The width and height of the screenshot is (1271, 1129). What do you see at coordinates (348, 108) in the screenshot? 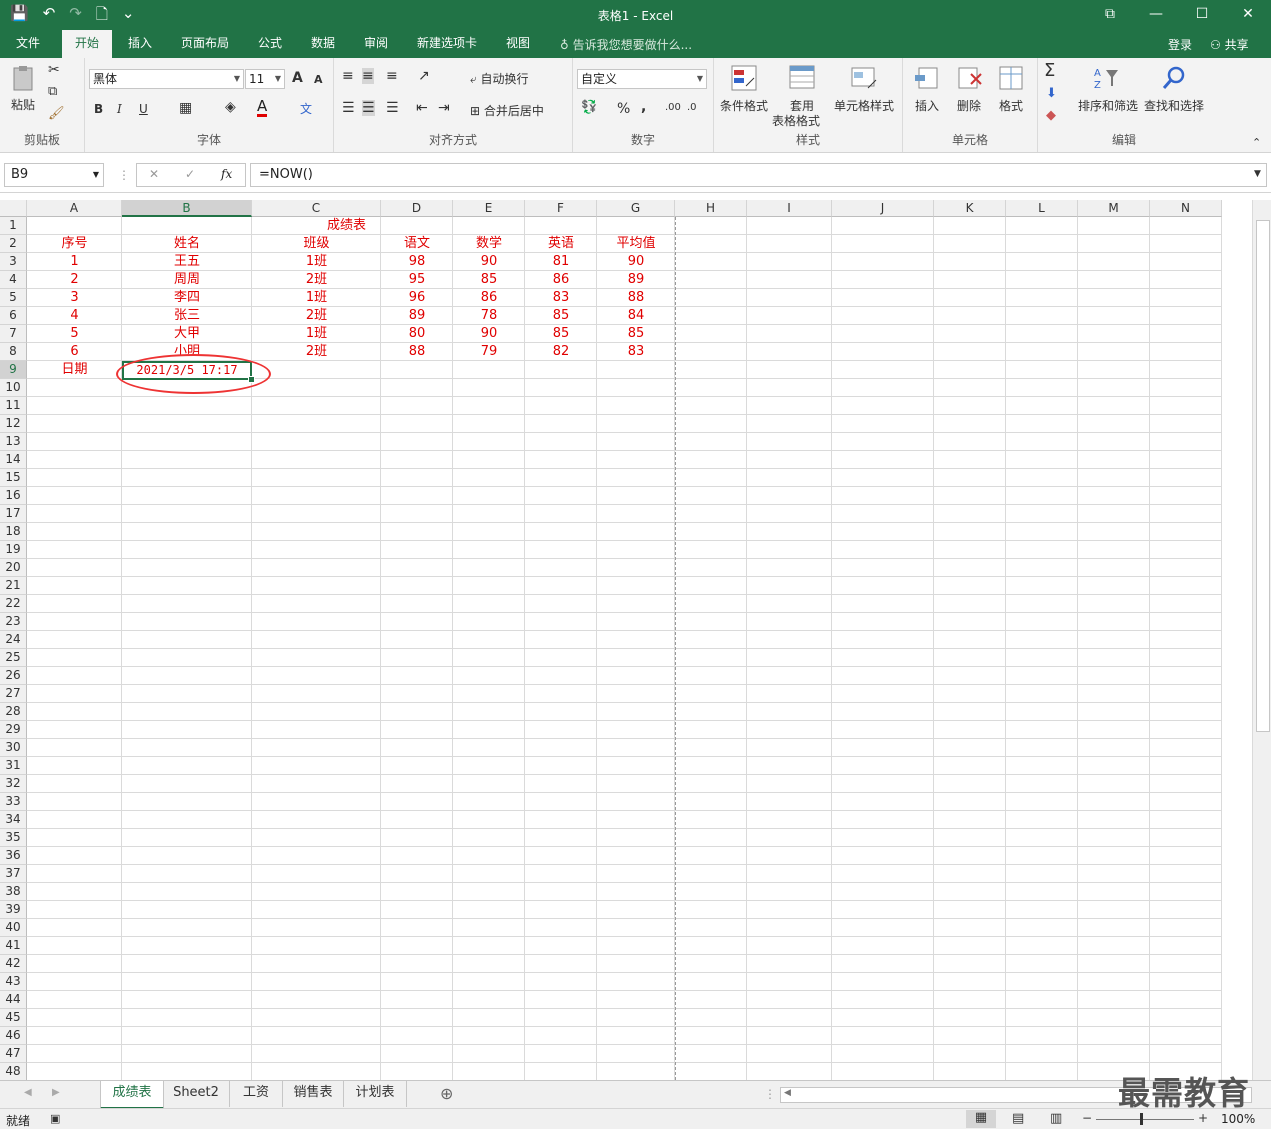
I see `align-left-icon: ☰` at bounding box center [348, 108].